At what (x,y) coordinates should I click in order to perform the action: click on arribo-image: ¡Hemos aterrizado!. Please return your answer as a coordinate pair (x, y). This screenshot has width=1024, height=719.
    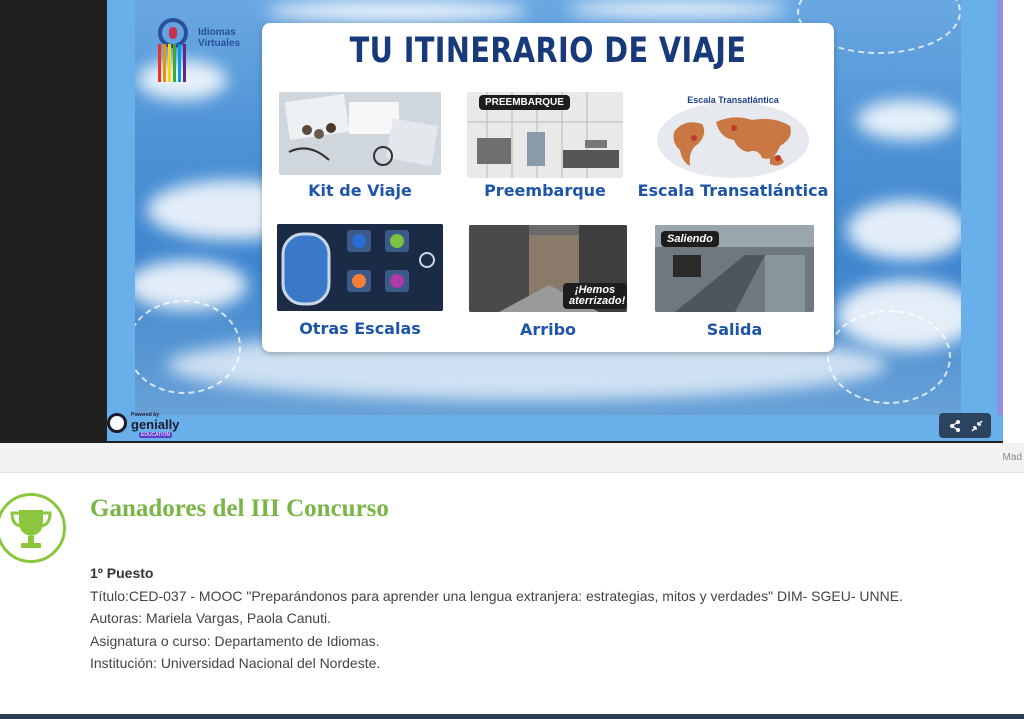
    Looking at the image, I should click on (548, 268).